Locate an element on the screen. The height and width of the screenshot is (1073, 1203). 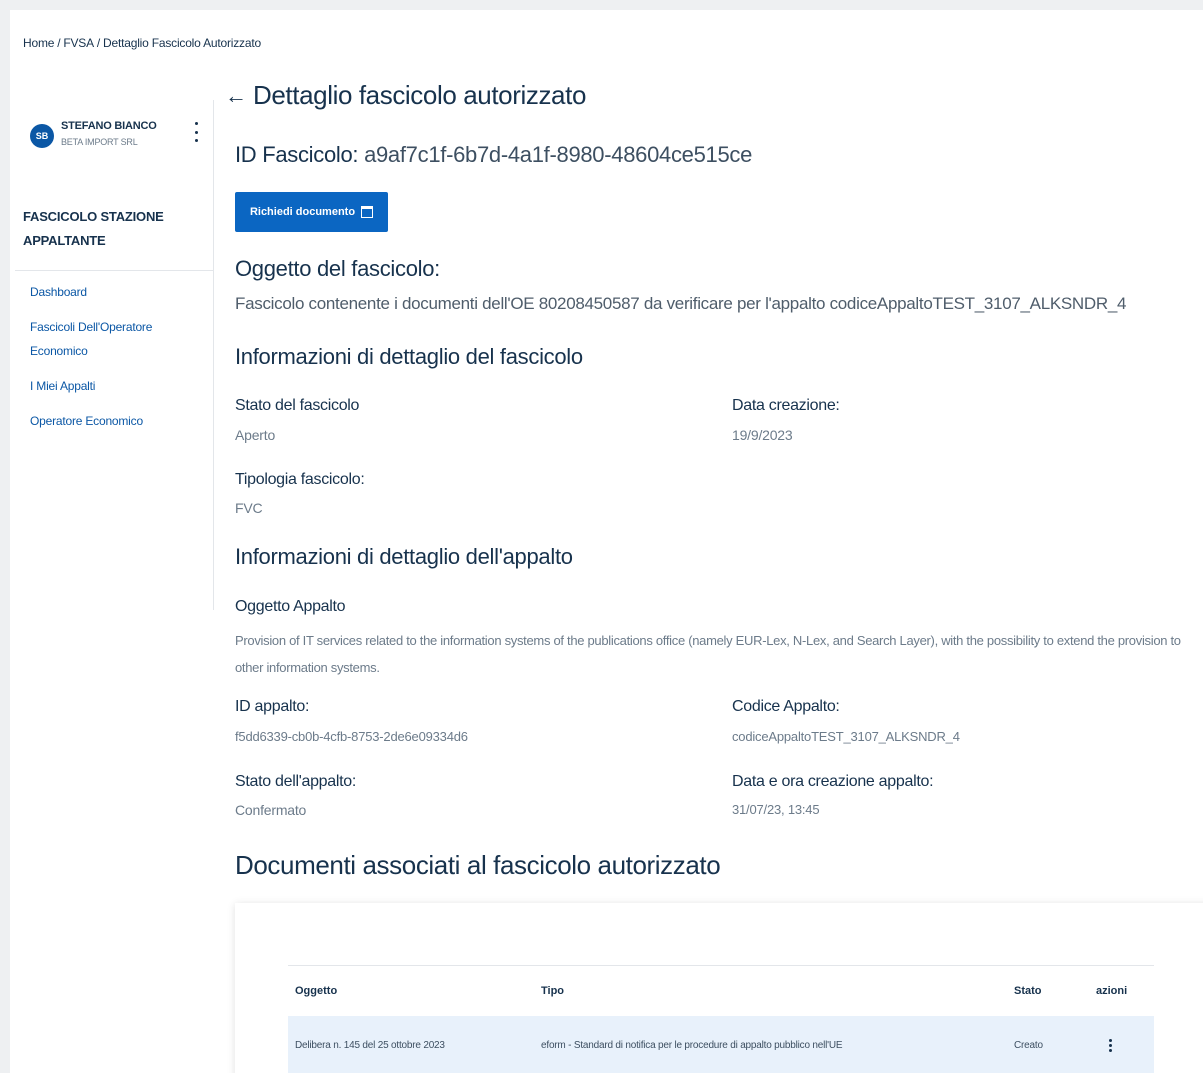
oggetto-heading: Oggetto del fascicolo: is located at coordinates (337, 268).